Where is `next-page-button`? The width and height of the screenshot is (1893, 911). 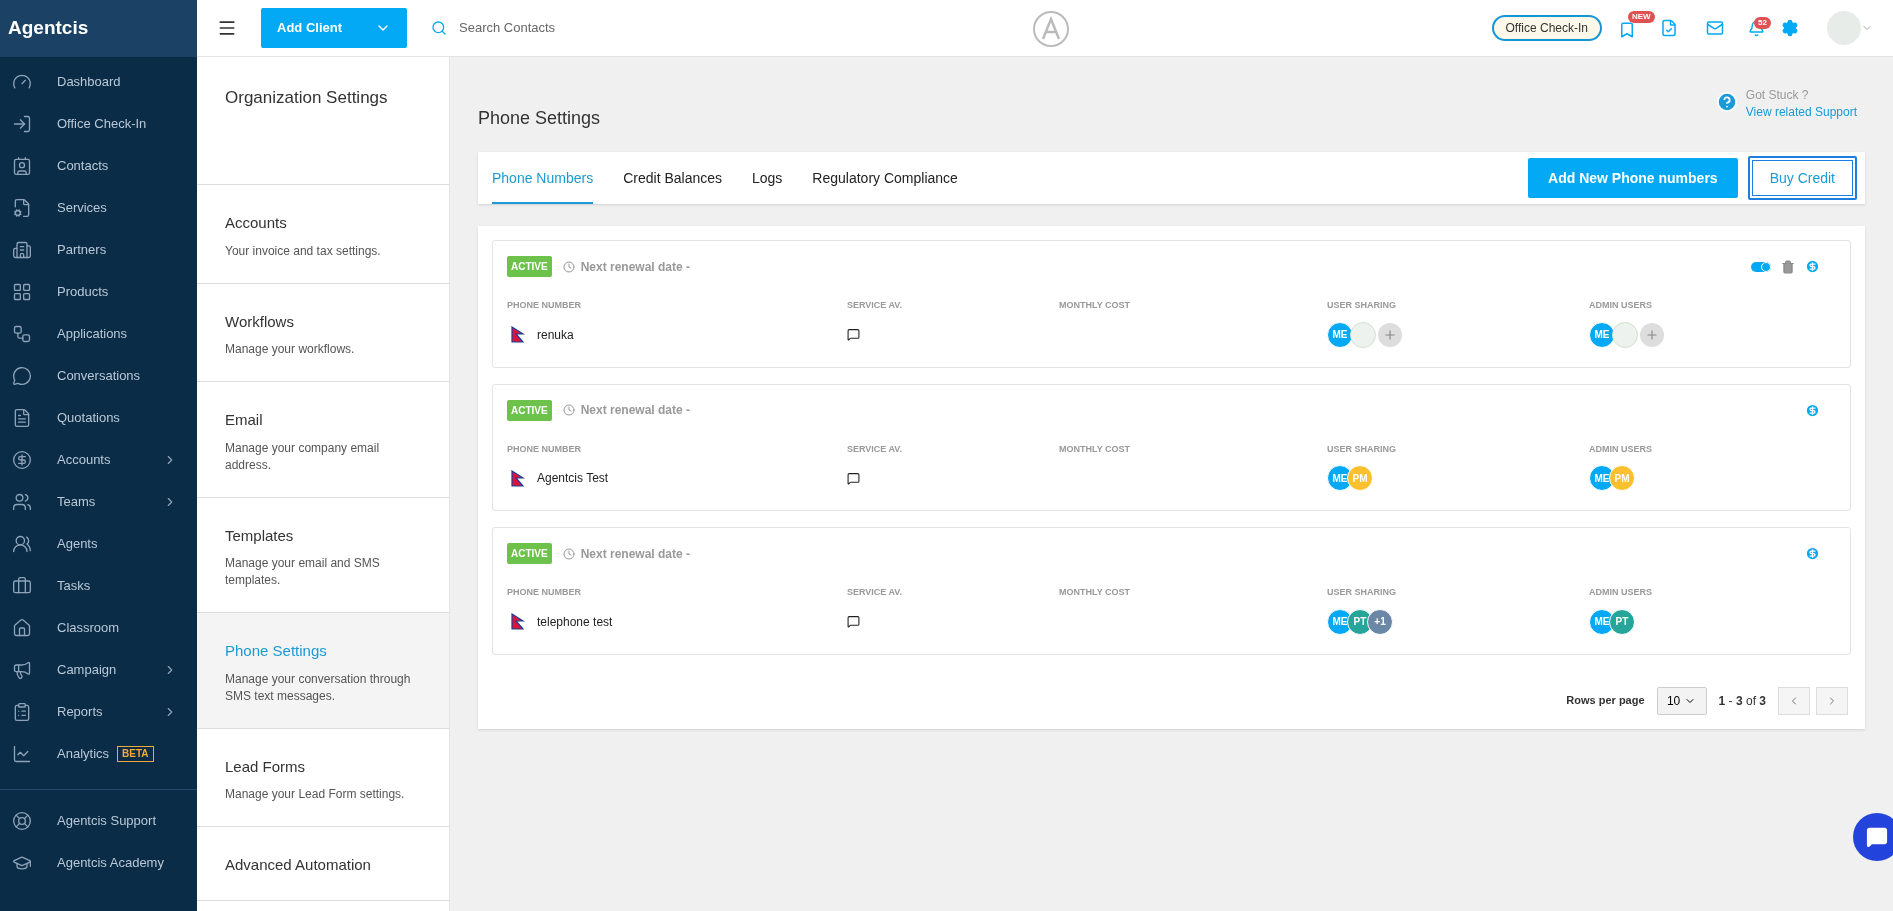 next-page-button is located at coordinates (1832, 700).